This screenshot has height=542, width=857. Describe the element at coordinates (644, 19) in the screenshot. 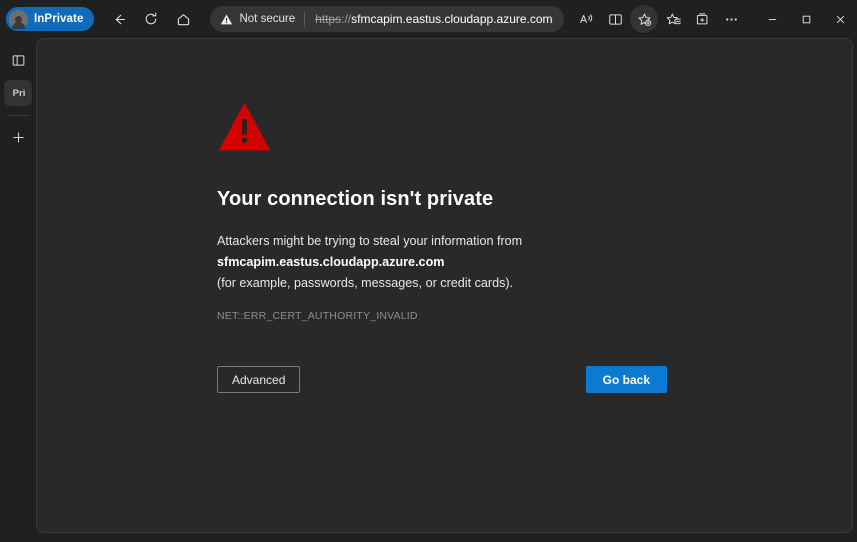

I see `add-favorite-icon` at that location.